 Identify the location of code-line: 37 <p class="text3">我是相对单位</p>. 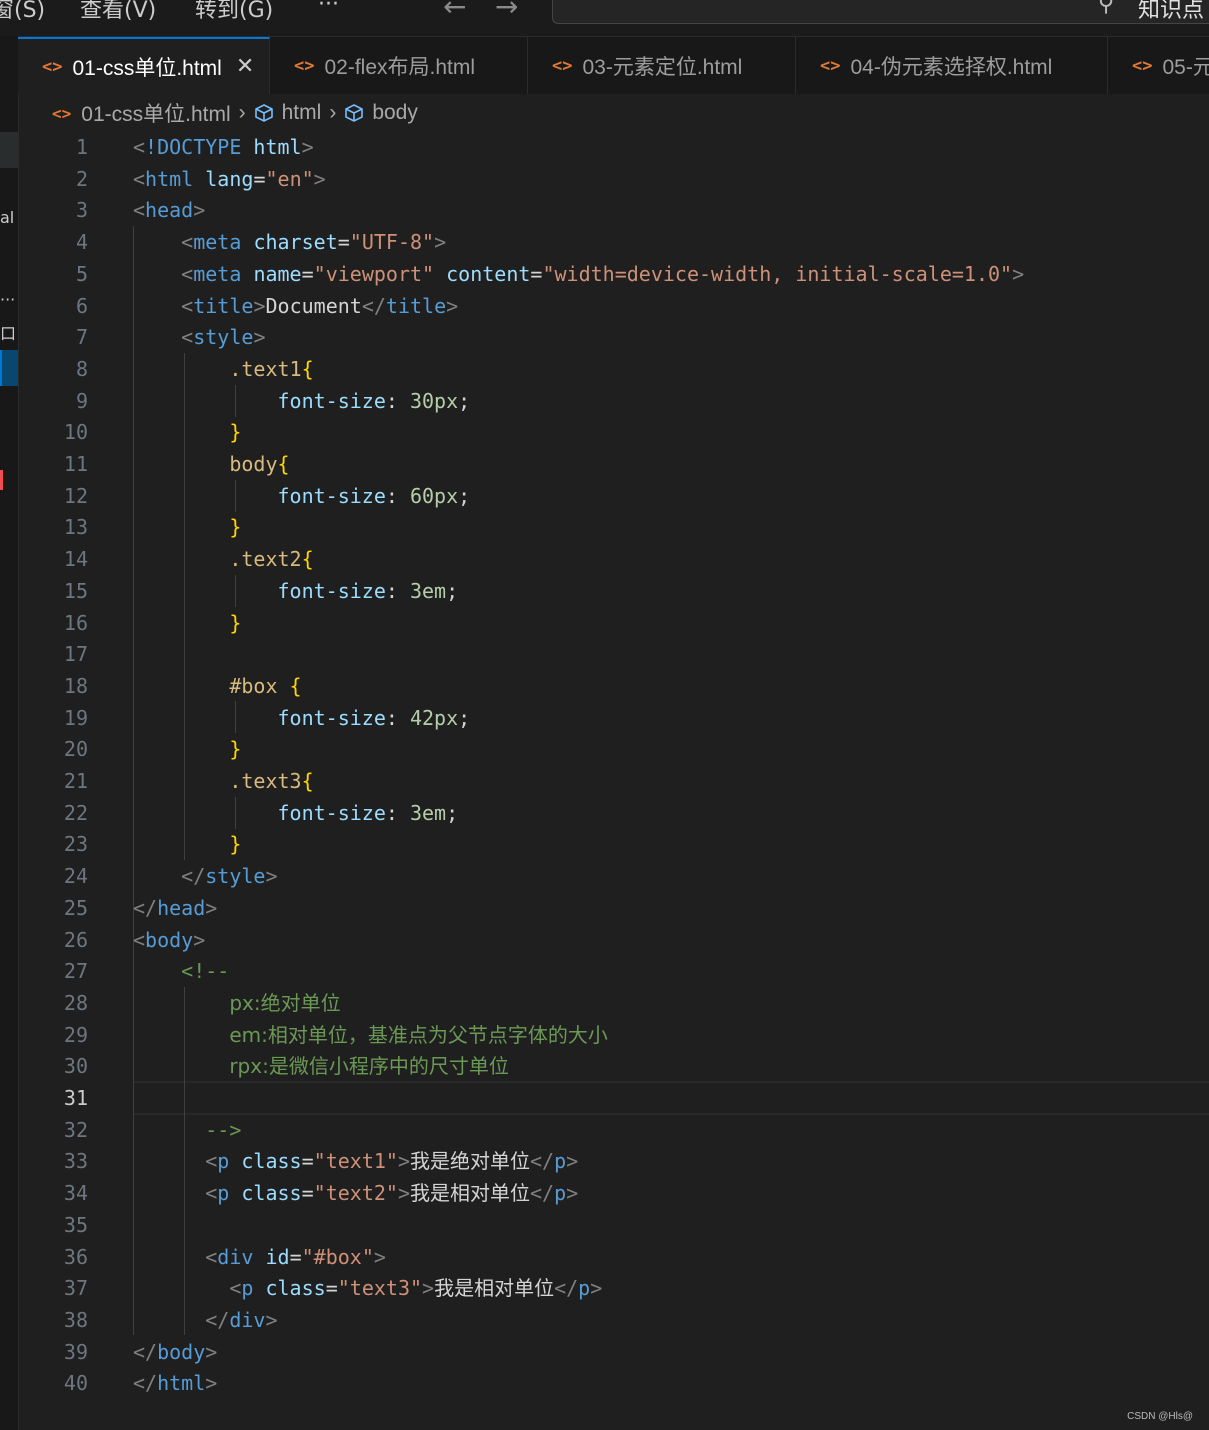
(613, 1288).